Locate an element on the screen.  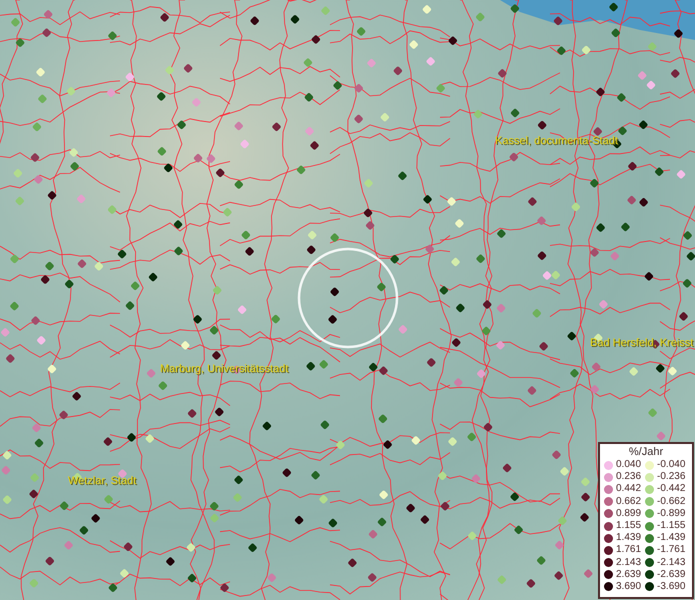
legend-value: 1.439 is located at coordinates (629, 538).